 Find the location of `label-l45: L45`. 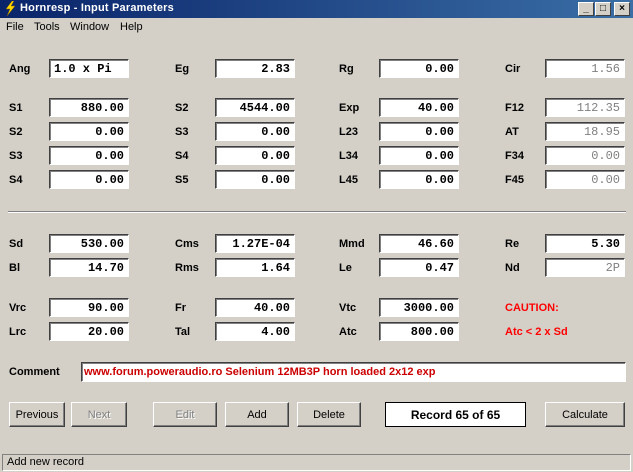

label-l45: L45 is located at coordinates (348, 180).